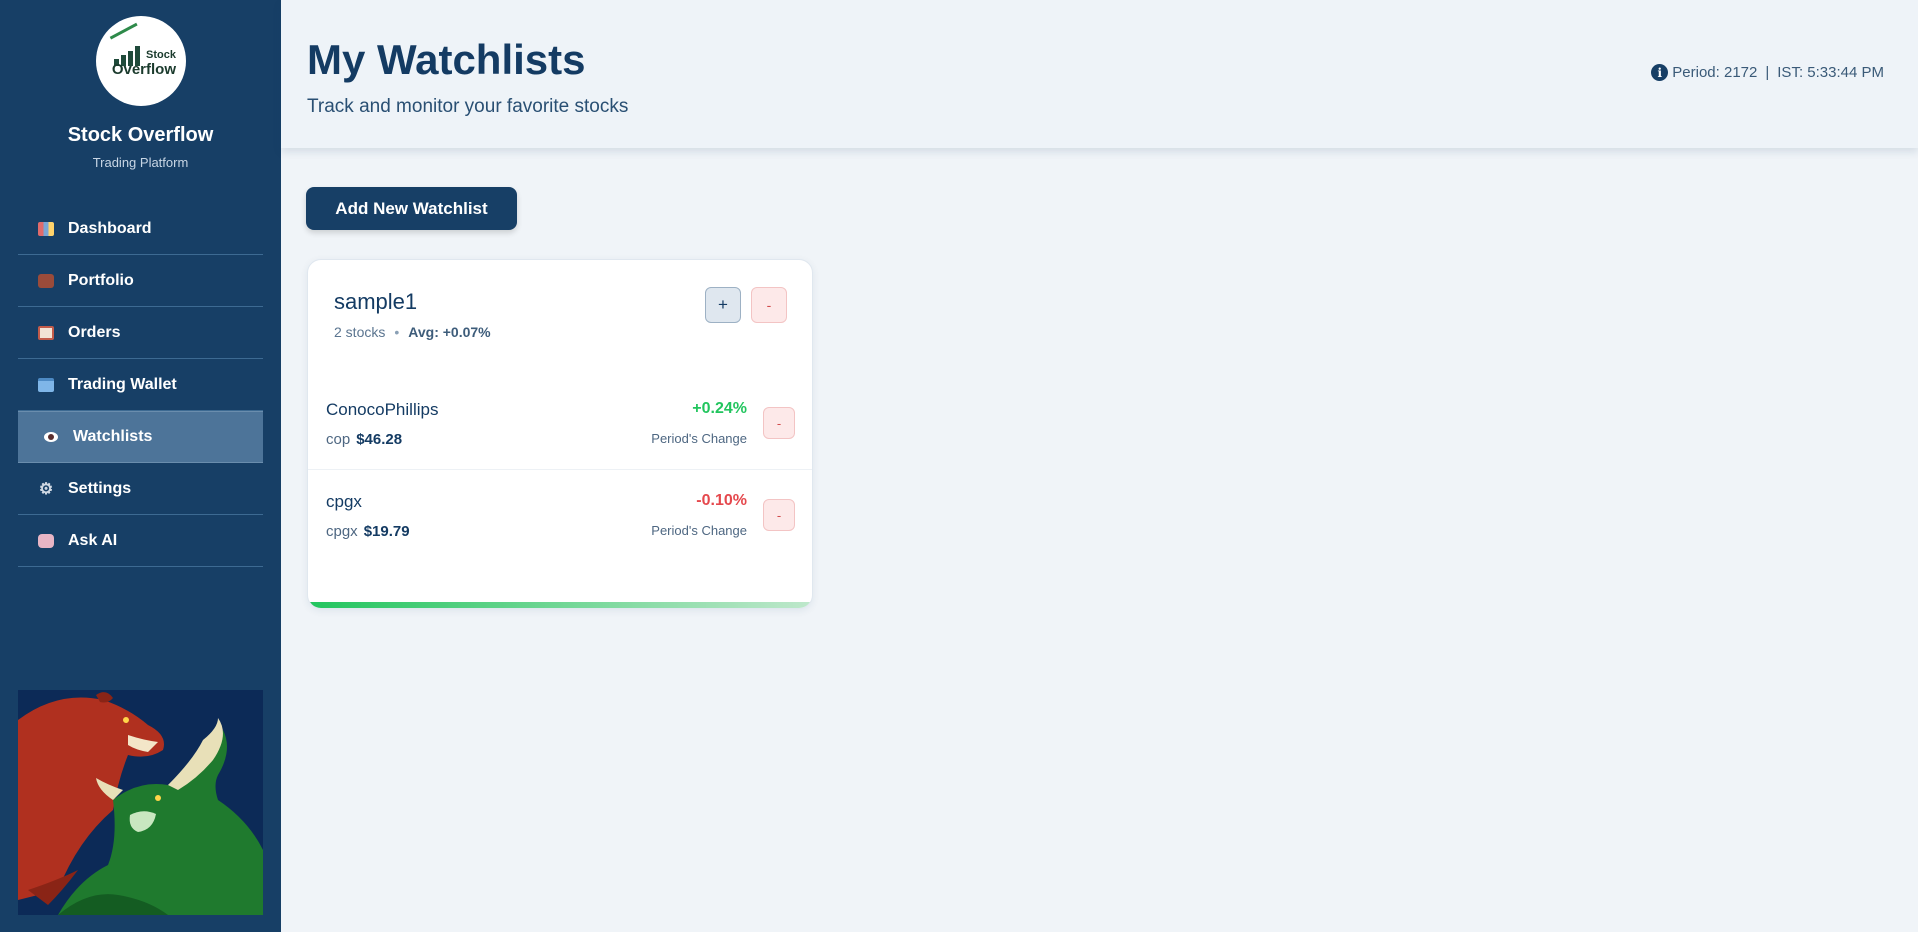 This screenshot has height=932, width=1918. I want to click on sidebar-item-label: Settings, so click(100, 488).